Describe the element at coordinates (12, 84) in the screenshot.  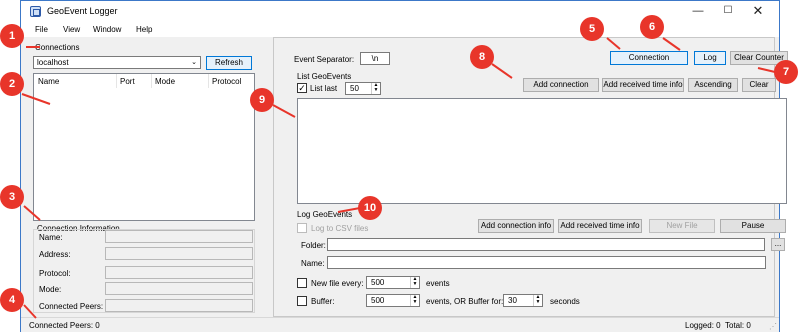
I see `callout-badge-2: 2` at that location.